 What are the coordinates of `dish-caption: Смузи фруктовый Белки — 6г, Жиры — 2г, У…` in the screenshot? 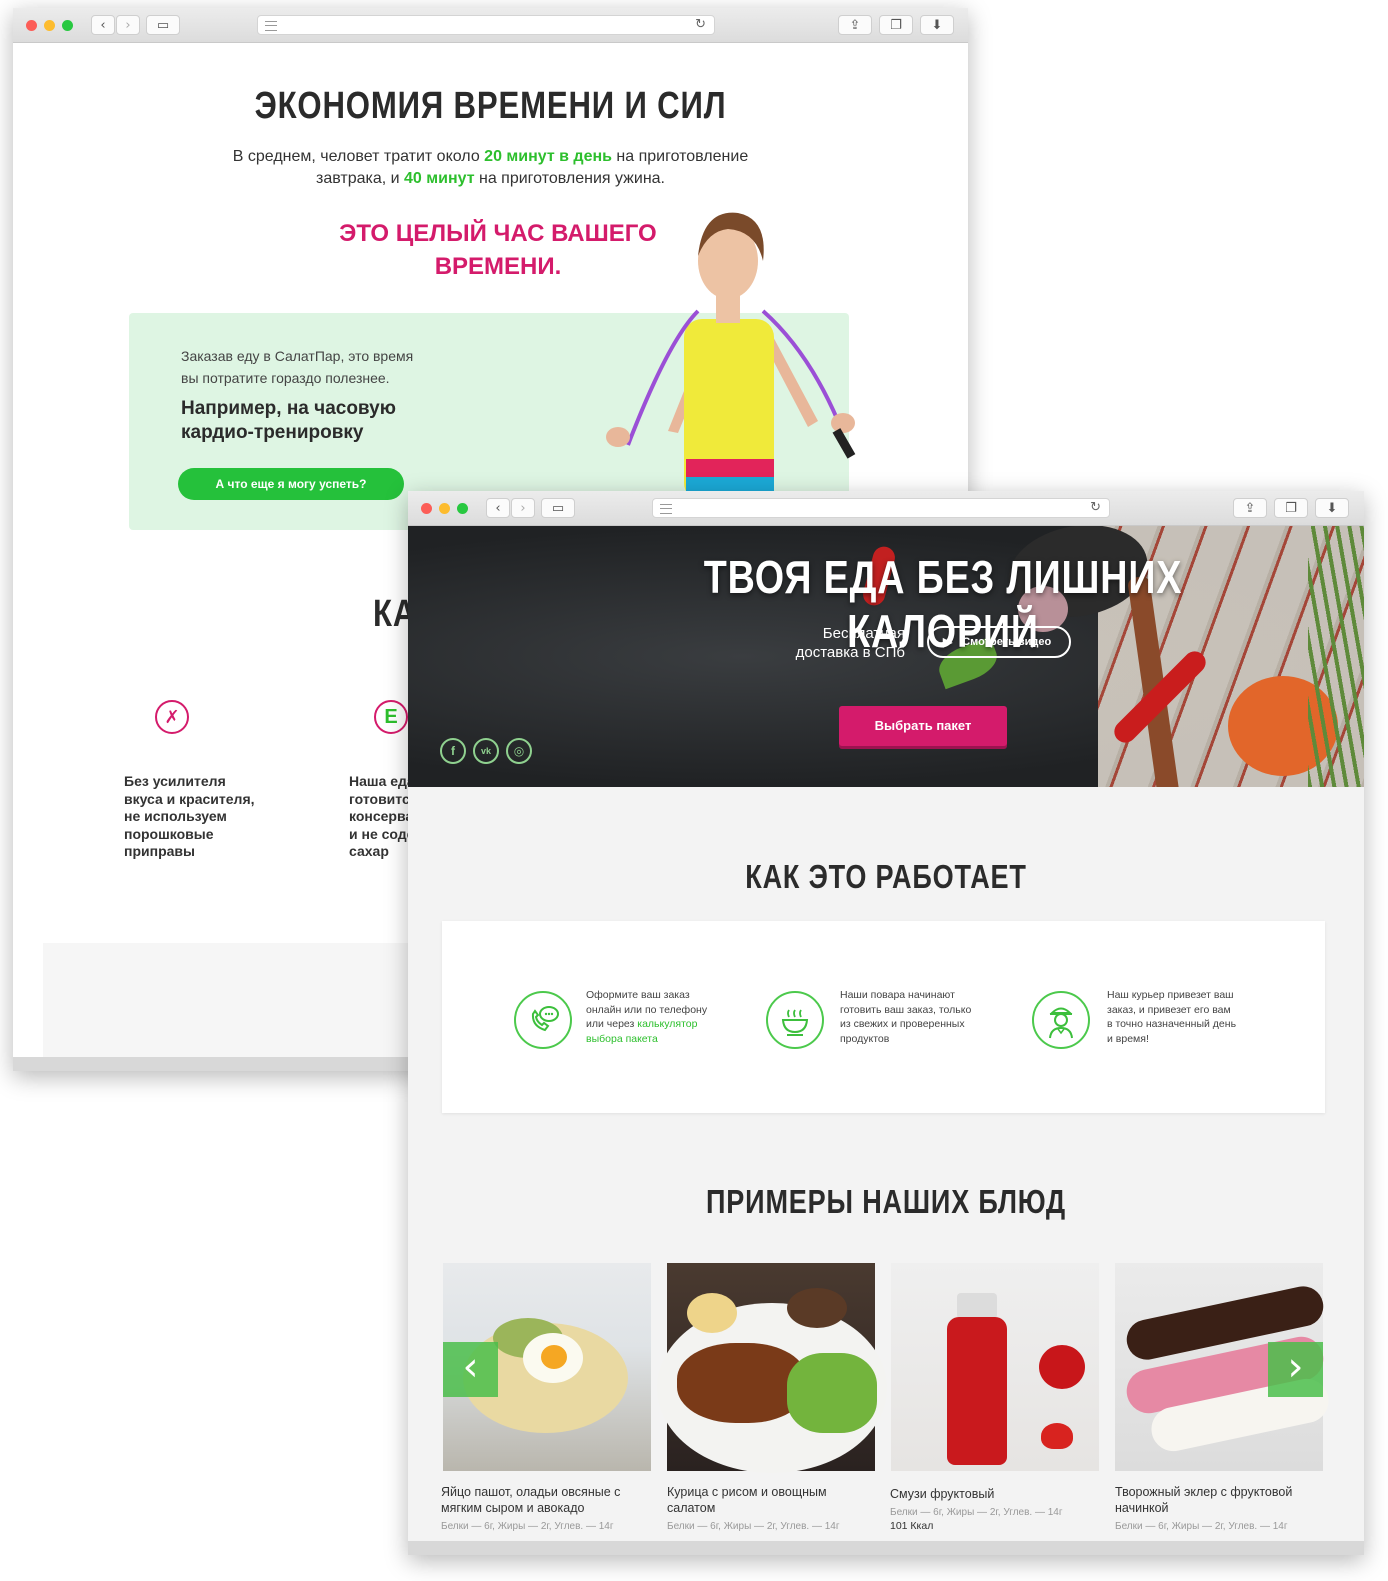 It's located at (996, 1509).